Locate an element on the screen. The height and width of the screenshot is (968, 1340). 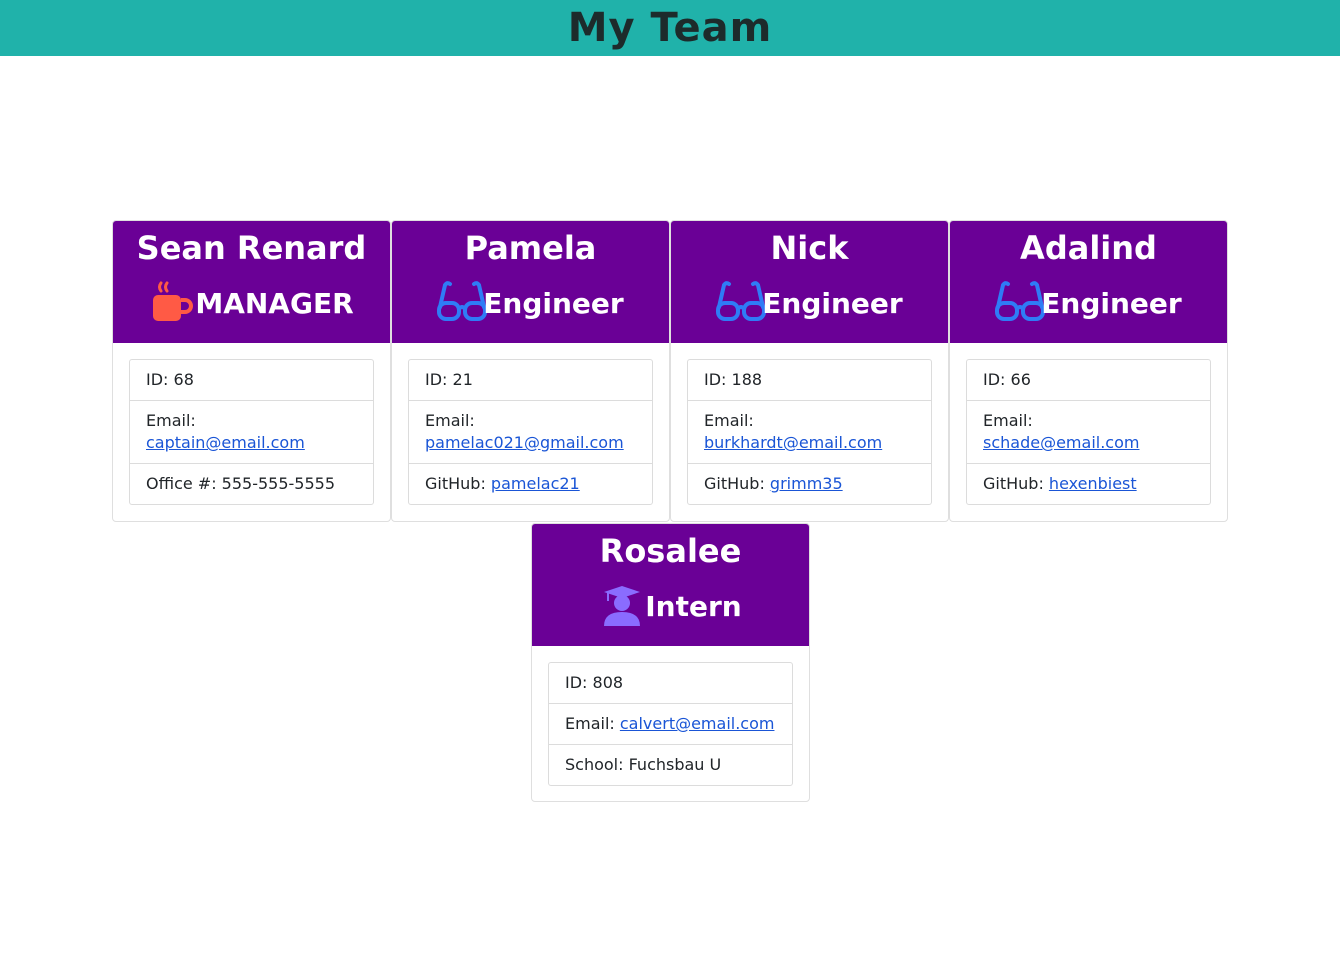
employee-id: 808 is located at coordinates (608, 682).